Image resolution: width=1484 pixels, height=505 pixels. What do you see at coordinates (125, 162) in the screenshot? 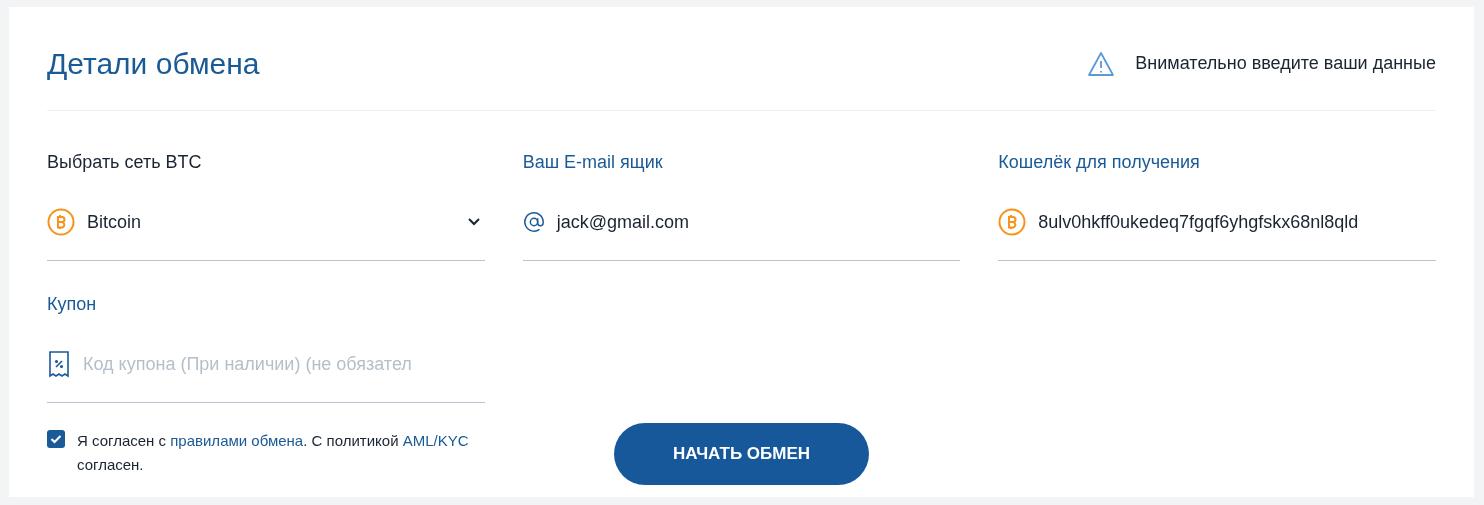
I see `field-label: Выбрать сеть BTC` at bounding box center [125, 162].